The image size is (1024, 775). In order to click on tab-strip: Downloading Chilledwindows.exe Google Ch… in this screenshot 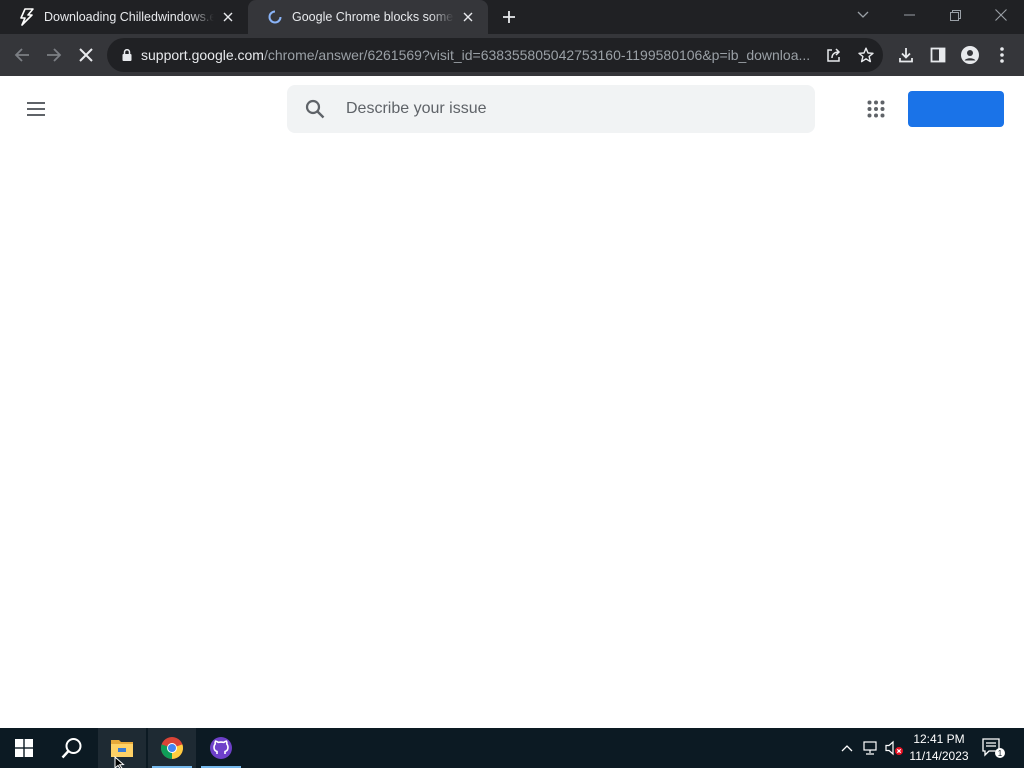, I will do `click(512, 17)`.